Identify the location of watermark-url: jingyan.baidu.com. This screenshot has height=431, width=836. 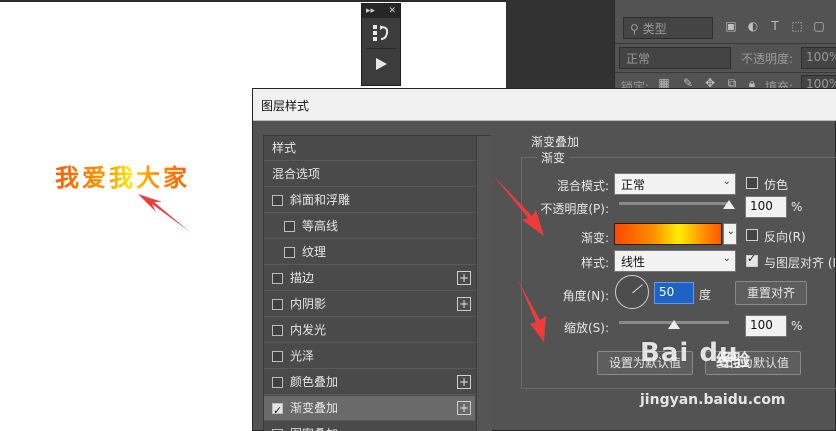
(713, 400).